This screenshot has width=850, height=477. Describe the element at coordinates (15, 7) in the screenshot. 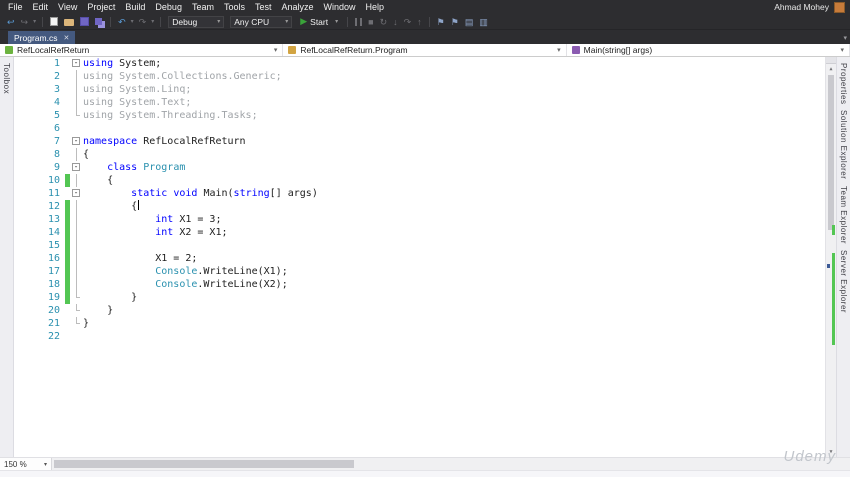

I see `menu-file: File` at that location.